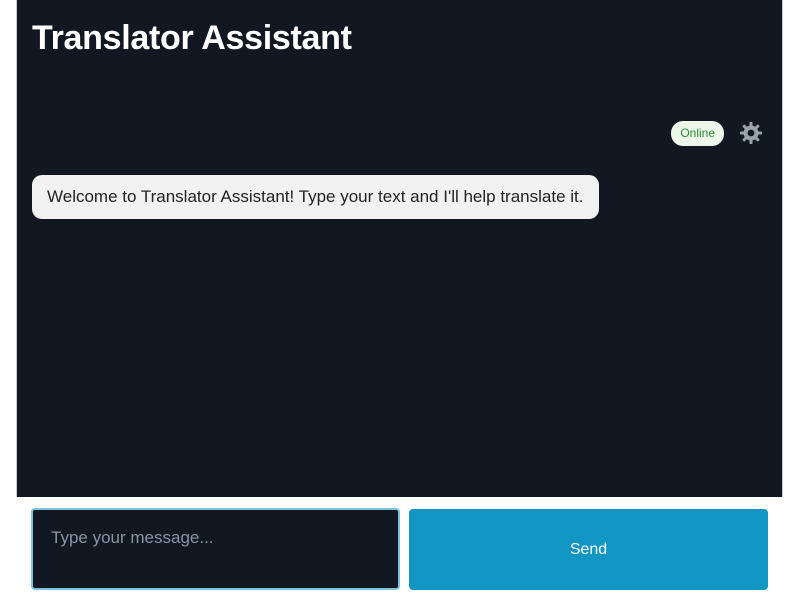 This screenshot has width=800, height=600. Describe the element at coordinates (215, 549) in the screenshot. I see `message-input` at that location.